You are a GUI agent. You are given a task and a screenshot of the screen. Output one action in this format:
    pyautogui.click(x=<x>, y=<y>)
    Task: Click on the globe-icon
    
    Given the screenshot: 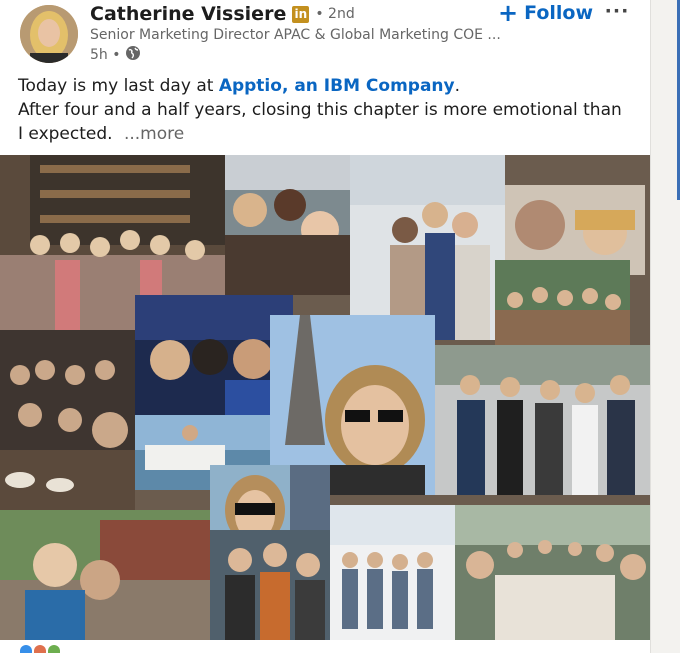 What is the action you would take?
    pyautogui.click(x=133, y=55)
    